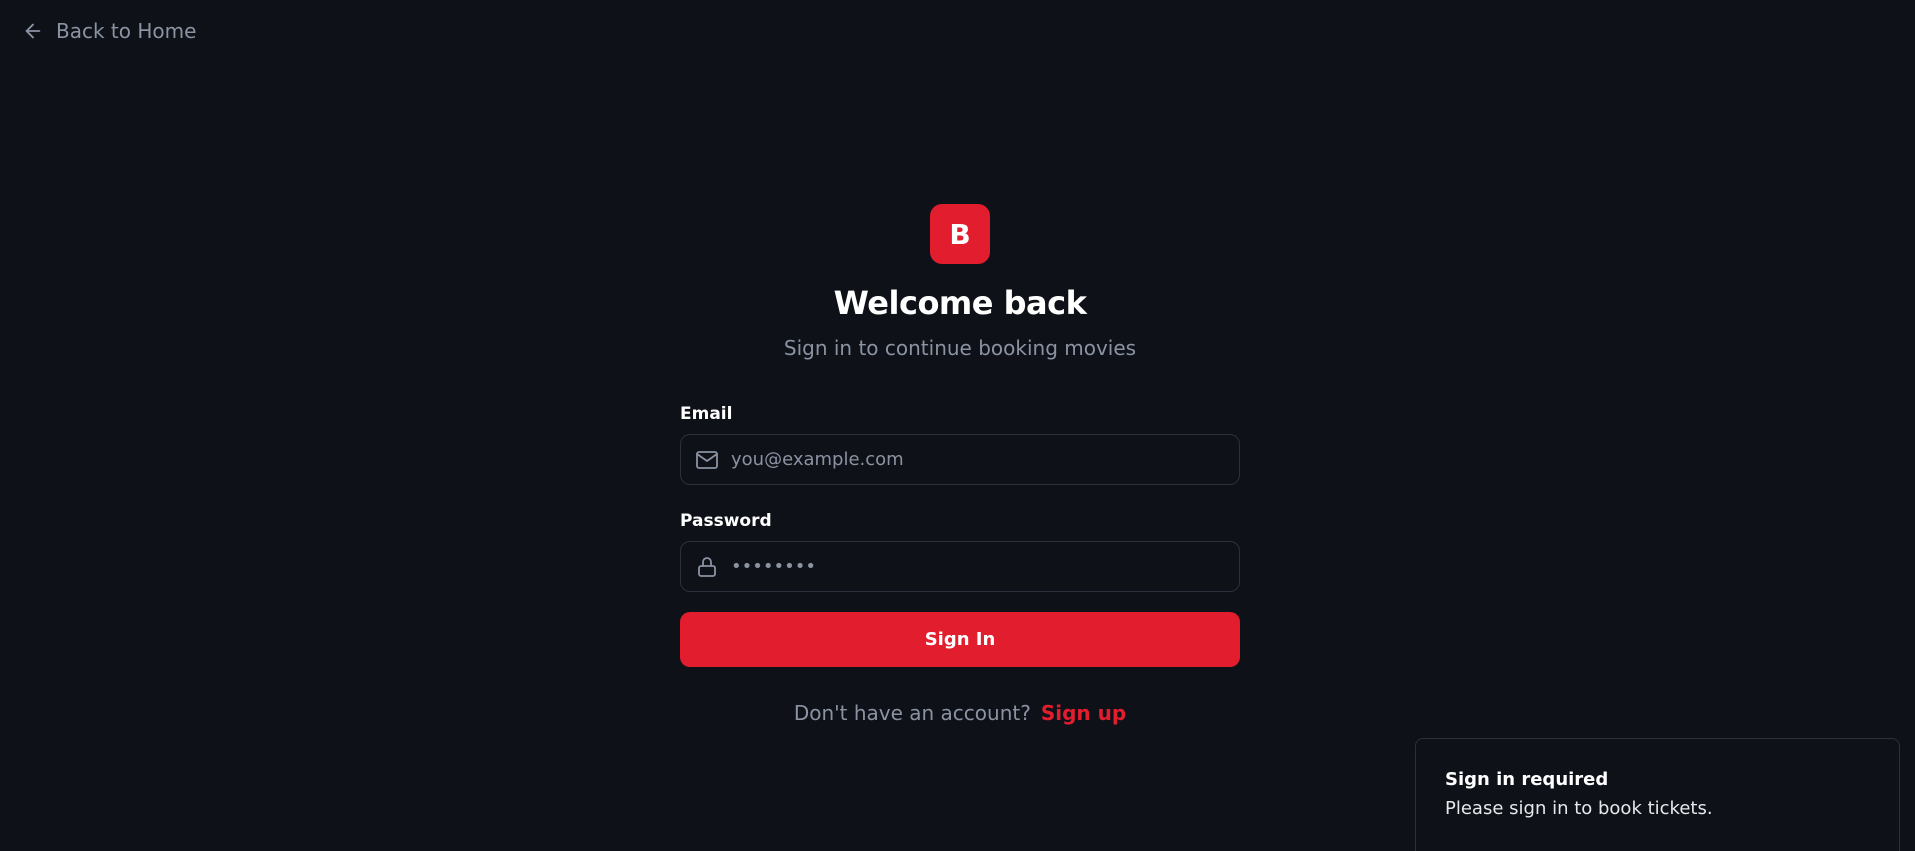  Describe the element at coordinates (33, 31) in the screenshot. I see `arrow-left-icon` at that location.